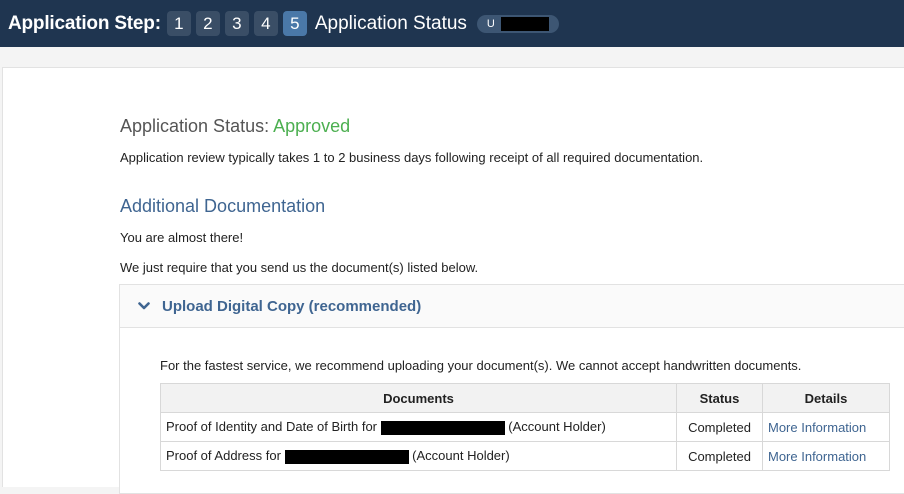 This screenshot has height=494, width=904. What do you see at coordinates (272, 427) in the screenshot?
I see `document-name: Proof of Identity and Date of Birth for` at bounding box center [272, 427].